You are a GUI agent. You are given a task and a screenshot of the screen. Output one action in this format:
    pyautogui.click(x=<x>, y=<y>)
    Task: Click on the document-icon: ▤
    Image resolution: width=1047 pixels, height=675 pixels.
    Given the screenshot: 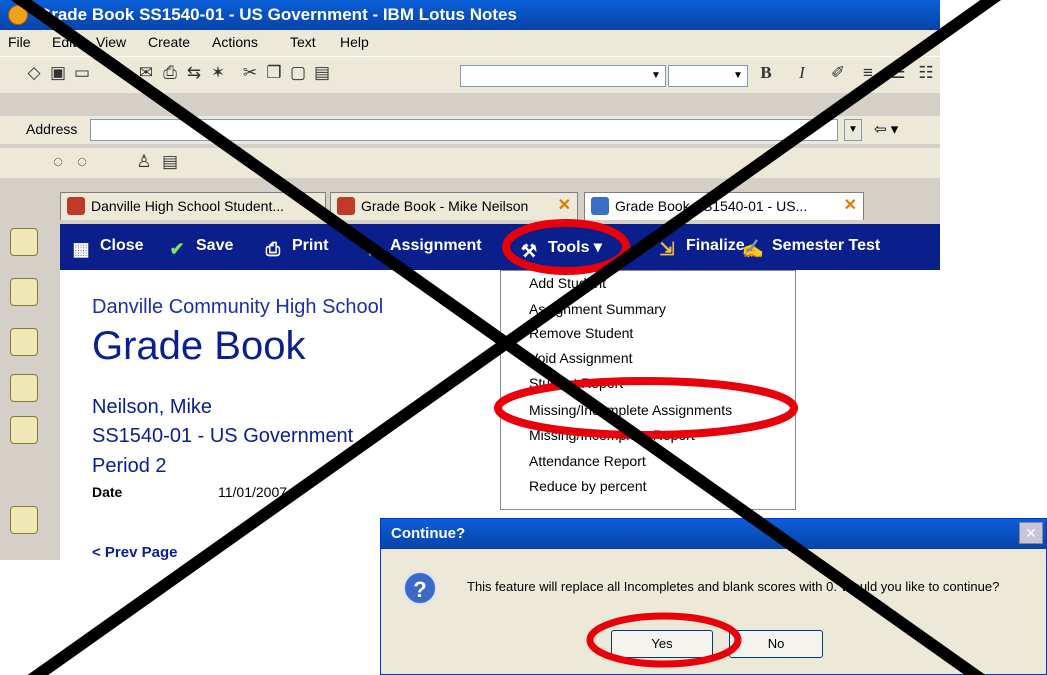 What is the action you would take?
    pyautogui.click(x=170, y=162)
    